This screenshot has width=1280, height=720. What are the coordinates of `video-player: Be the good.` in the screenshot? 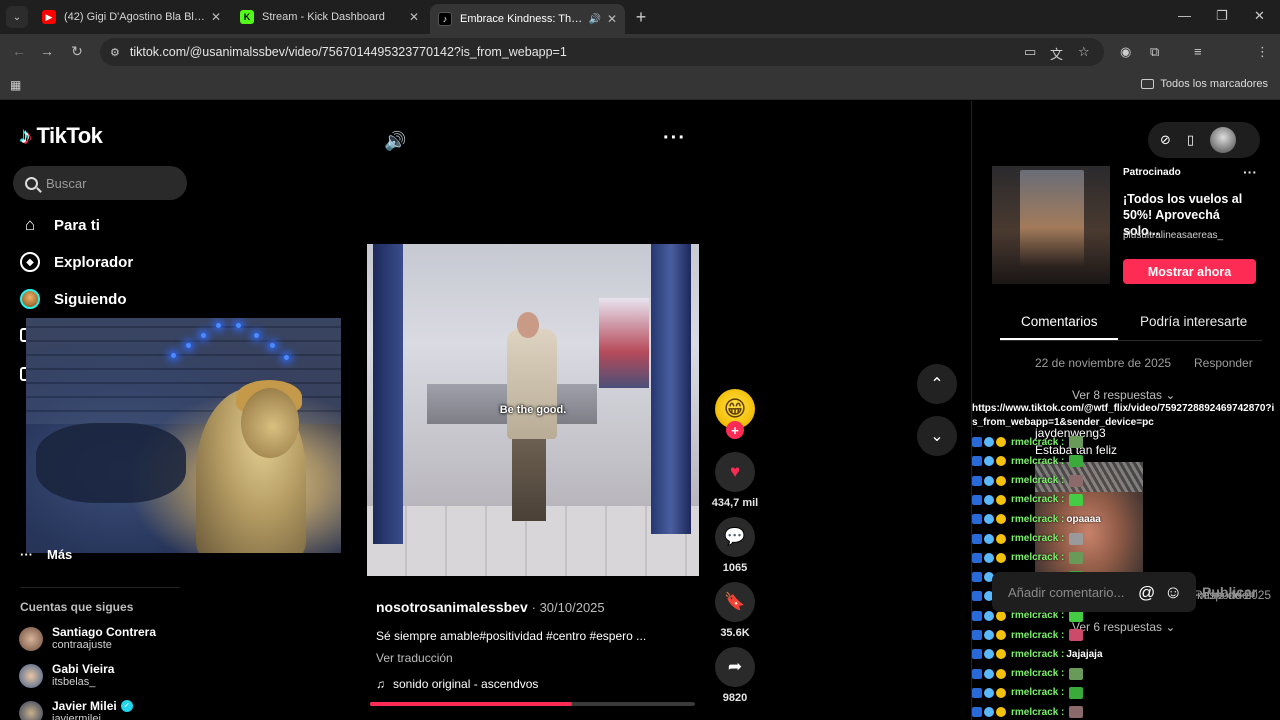 It's located at (533, 410).